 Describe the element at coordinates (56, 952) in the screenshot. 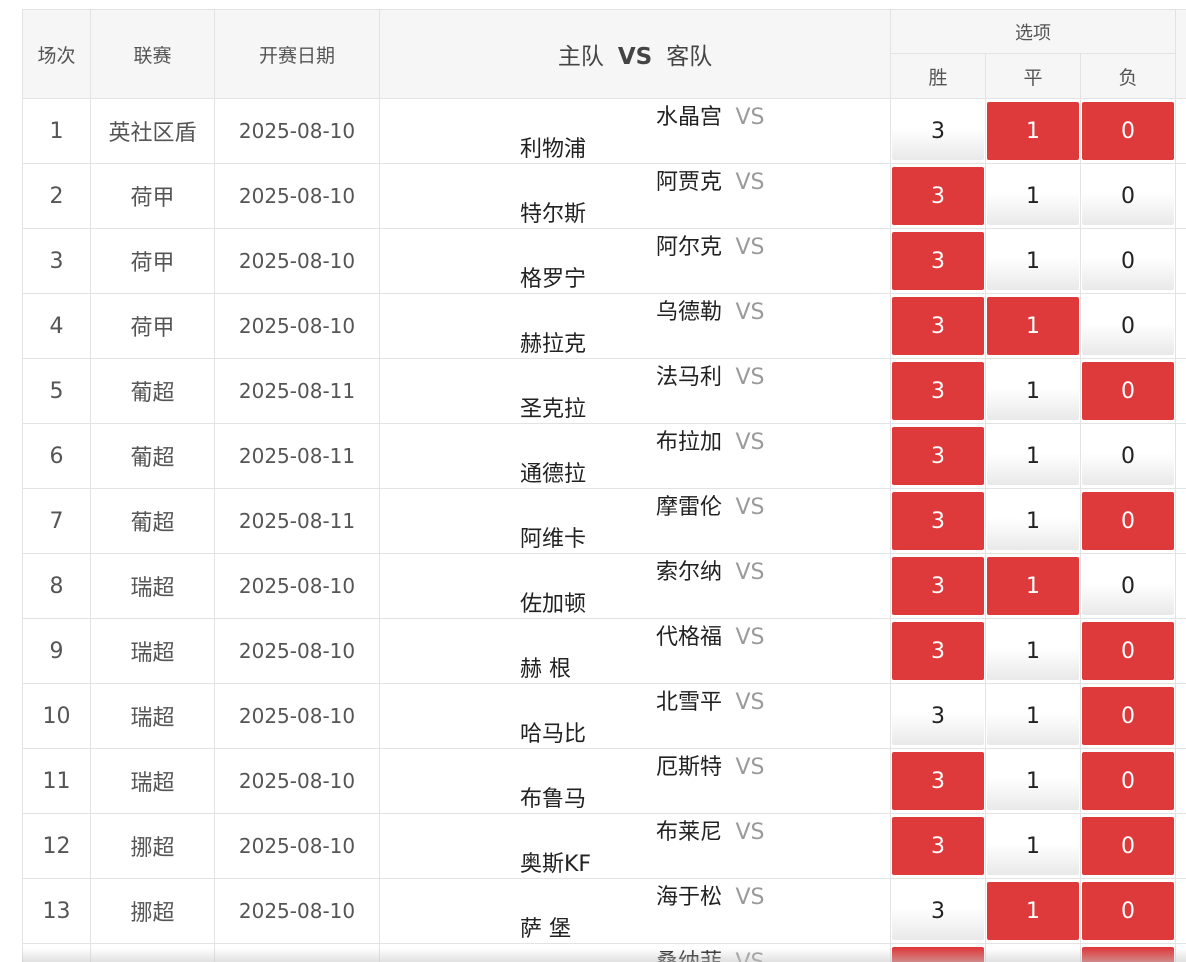

I see `match-number: 14` at that location.